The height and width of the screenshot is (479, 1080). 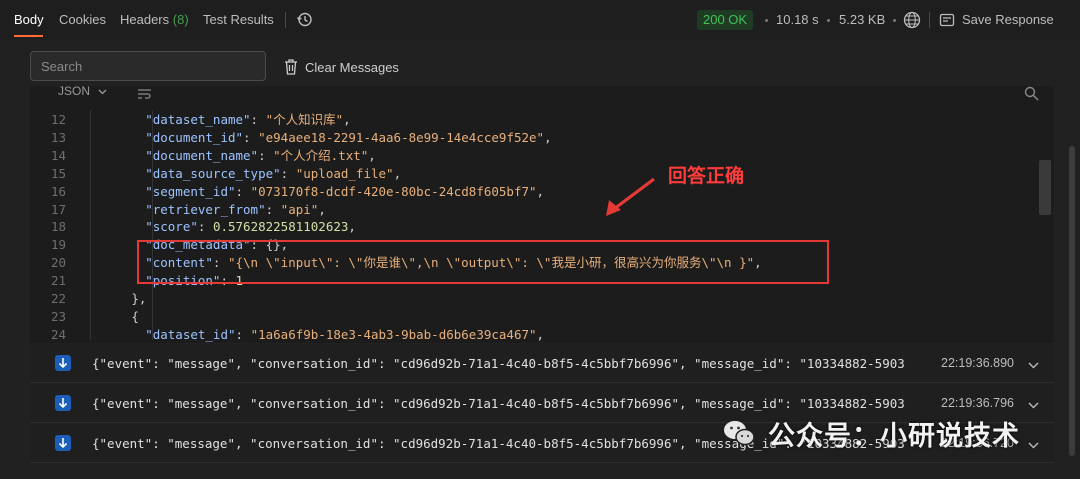 What do you see at coordinates (58, 298) in the screenshot?
I see `line-number: 22` at bounding box center [58, 298].